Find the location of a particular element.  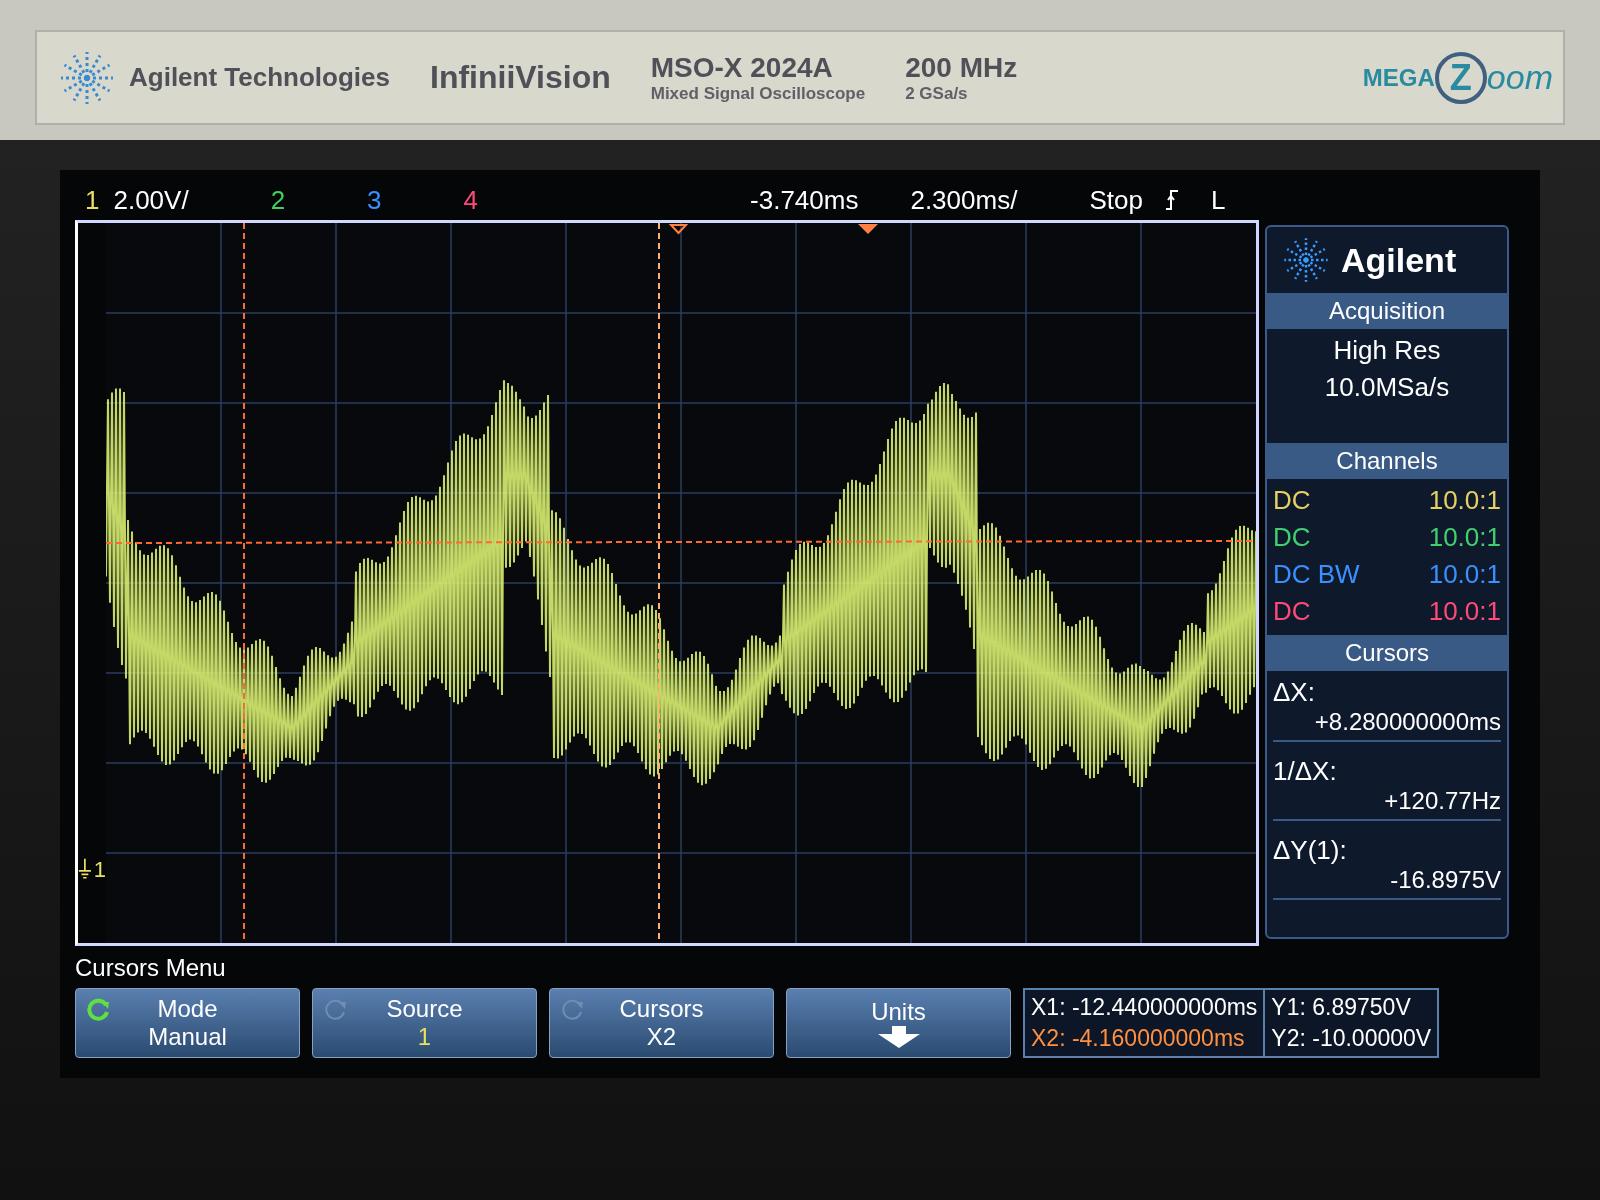

section-header: Cursors is located at coordinates (1387, 653).